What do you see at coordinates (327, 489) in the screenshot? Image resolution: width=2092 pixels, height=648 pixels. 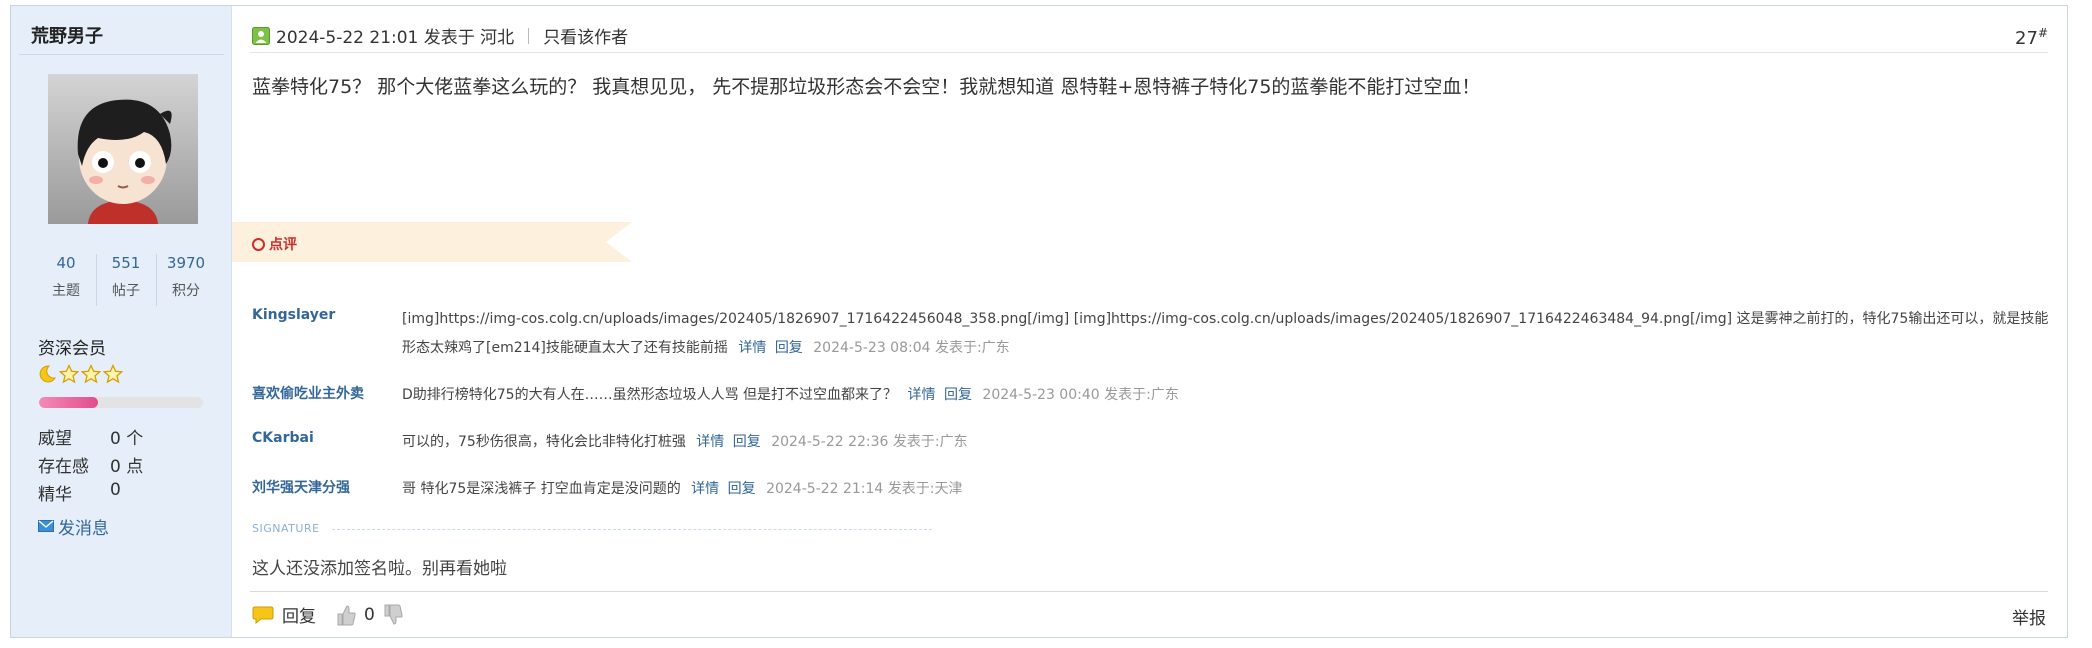 I see `comment-user: 刘华强天津分强` at bounding box center [327, 489].